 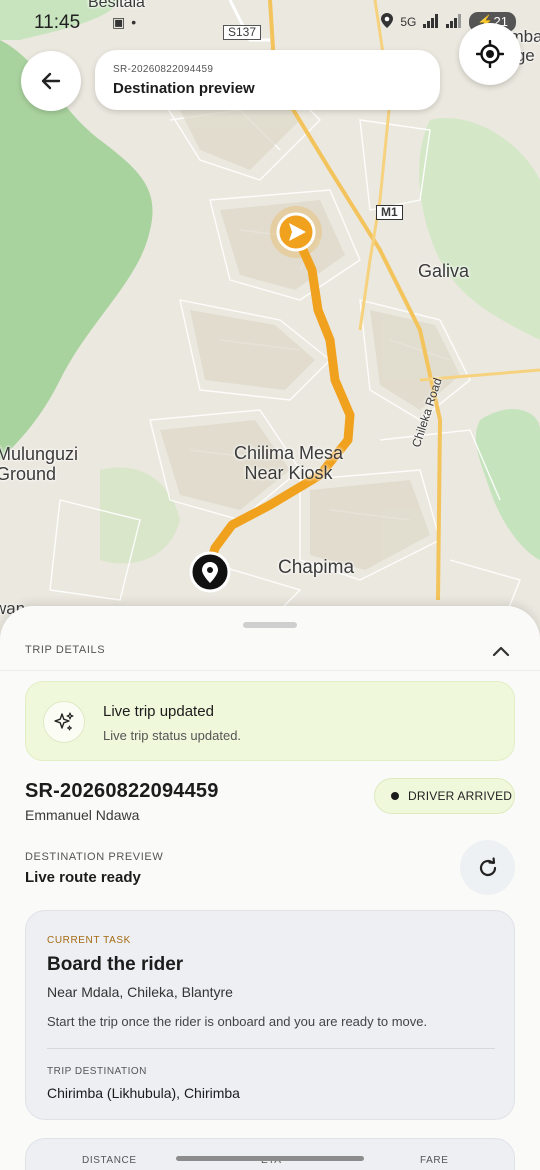 What do you see at coordinates (109, 1160) in the screenshot?
I see `distance-label: DISTANCE` at bounding box center [109, 1160].